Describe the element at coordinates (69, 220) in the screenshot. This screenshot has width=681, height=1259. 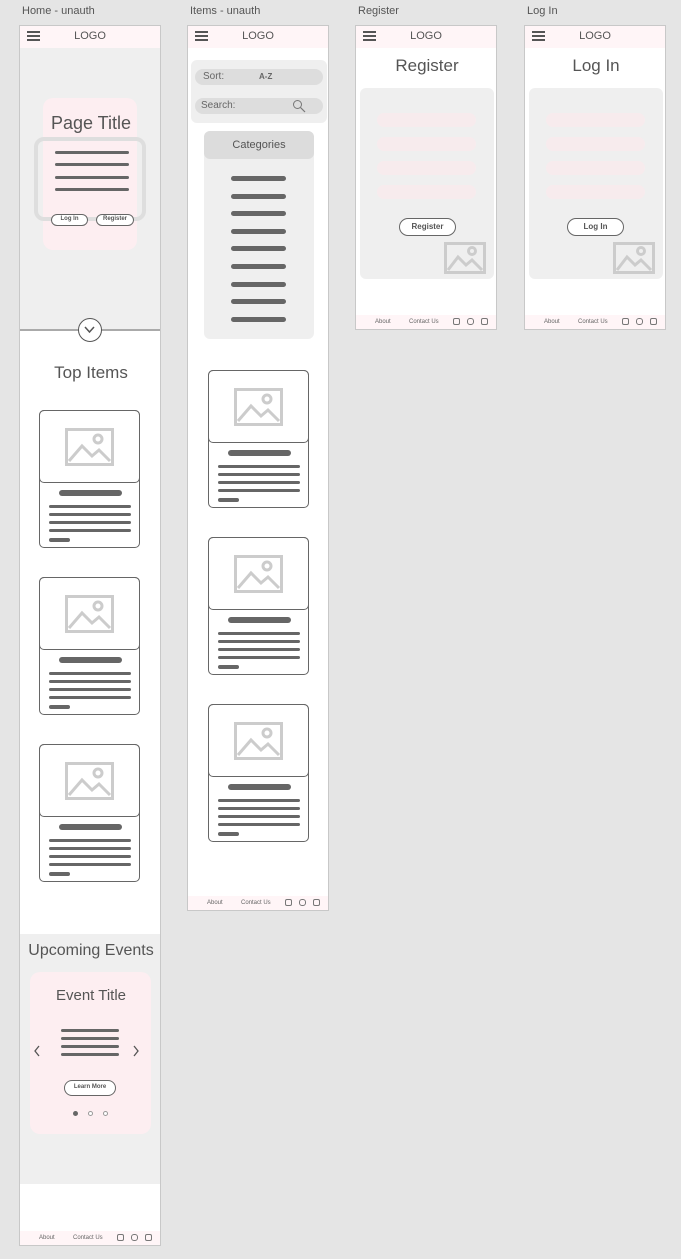
I see `login-button: Log In` at that location.